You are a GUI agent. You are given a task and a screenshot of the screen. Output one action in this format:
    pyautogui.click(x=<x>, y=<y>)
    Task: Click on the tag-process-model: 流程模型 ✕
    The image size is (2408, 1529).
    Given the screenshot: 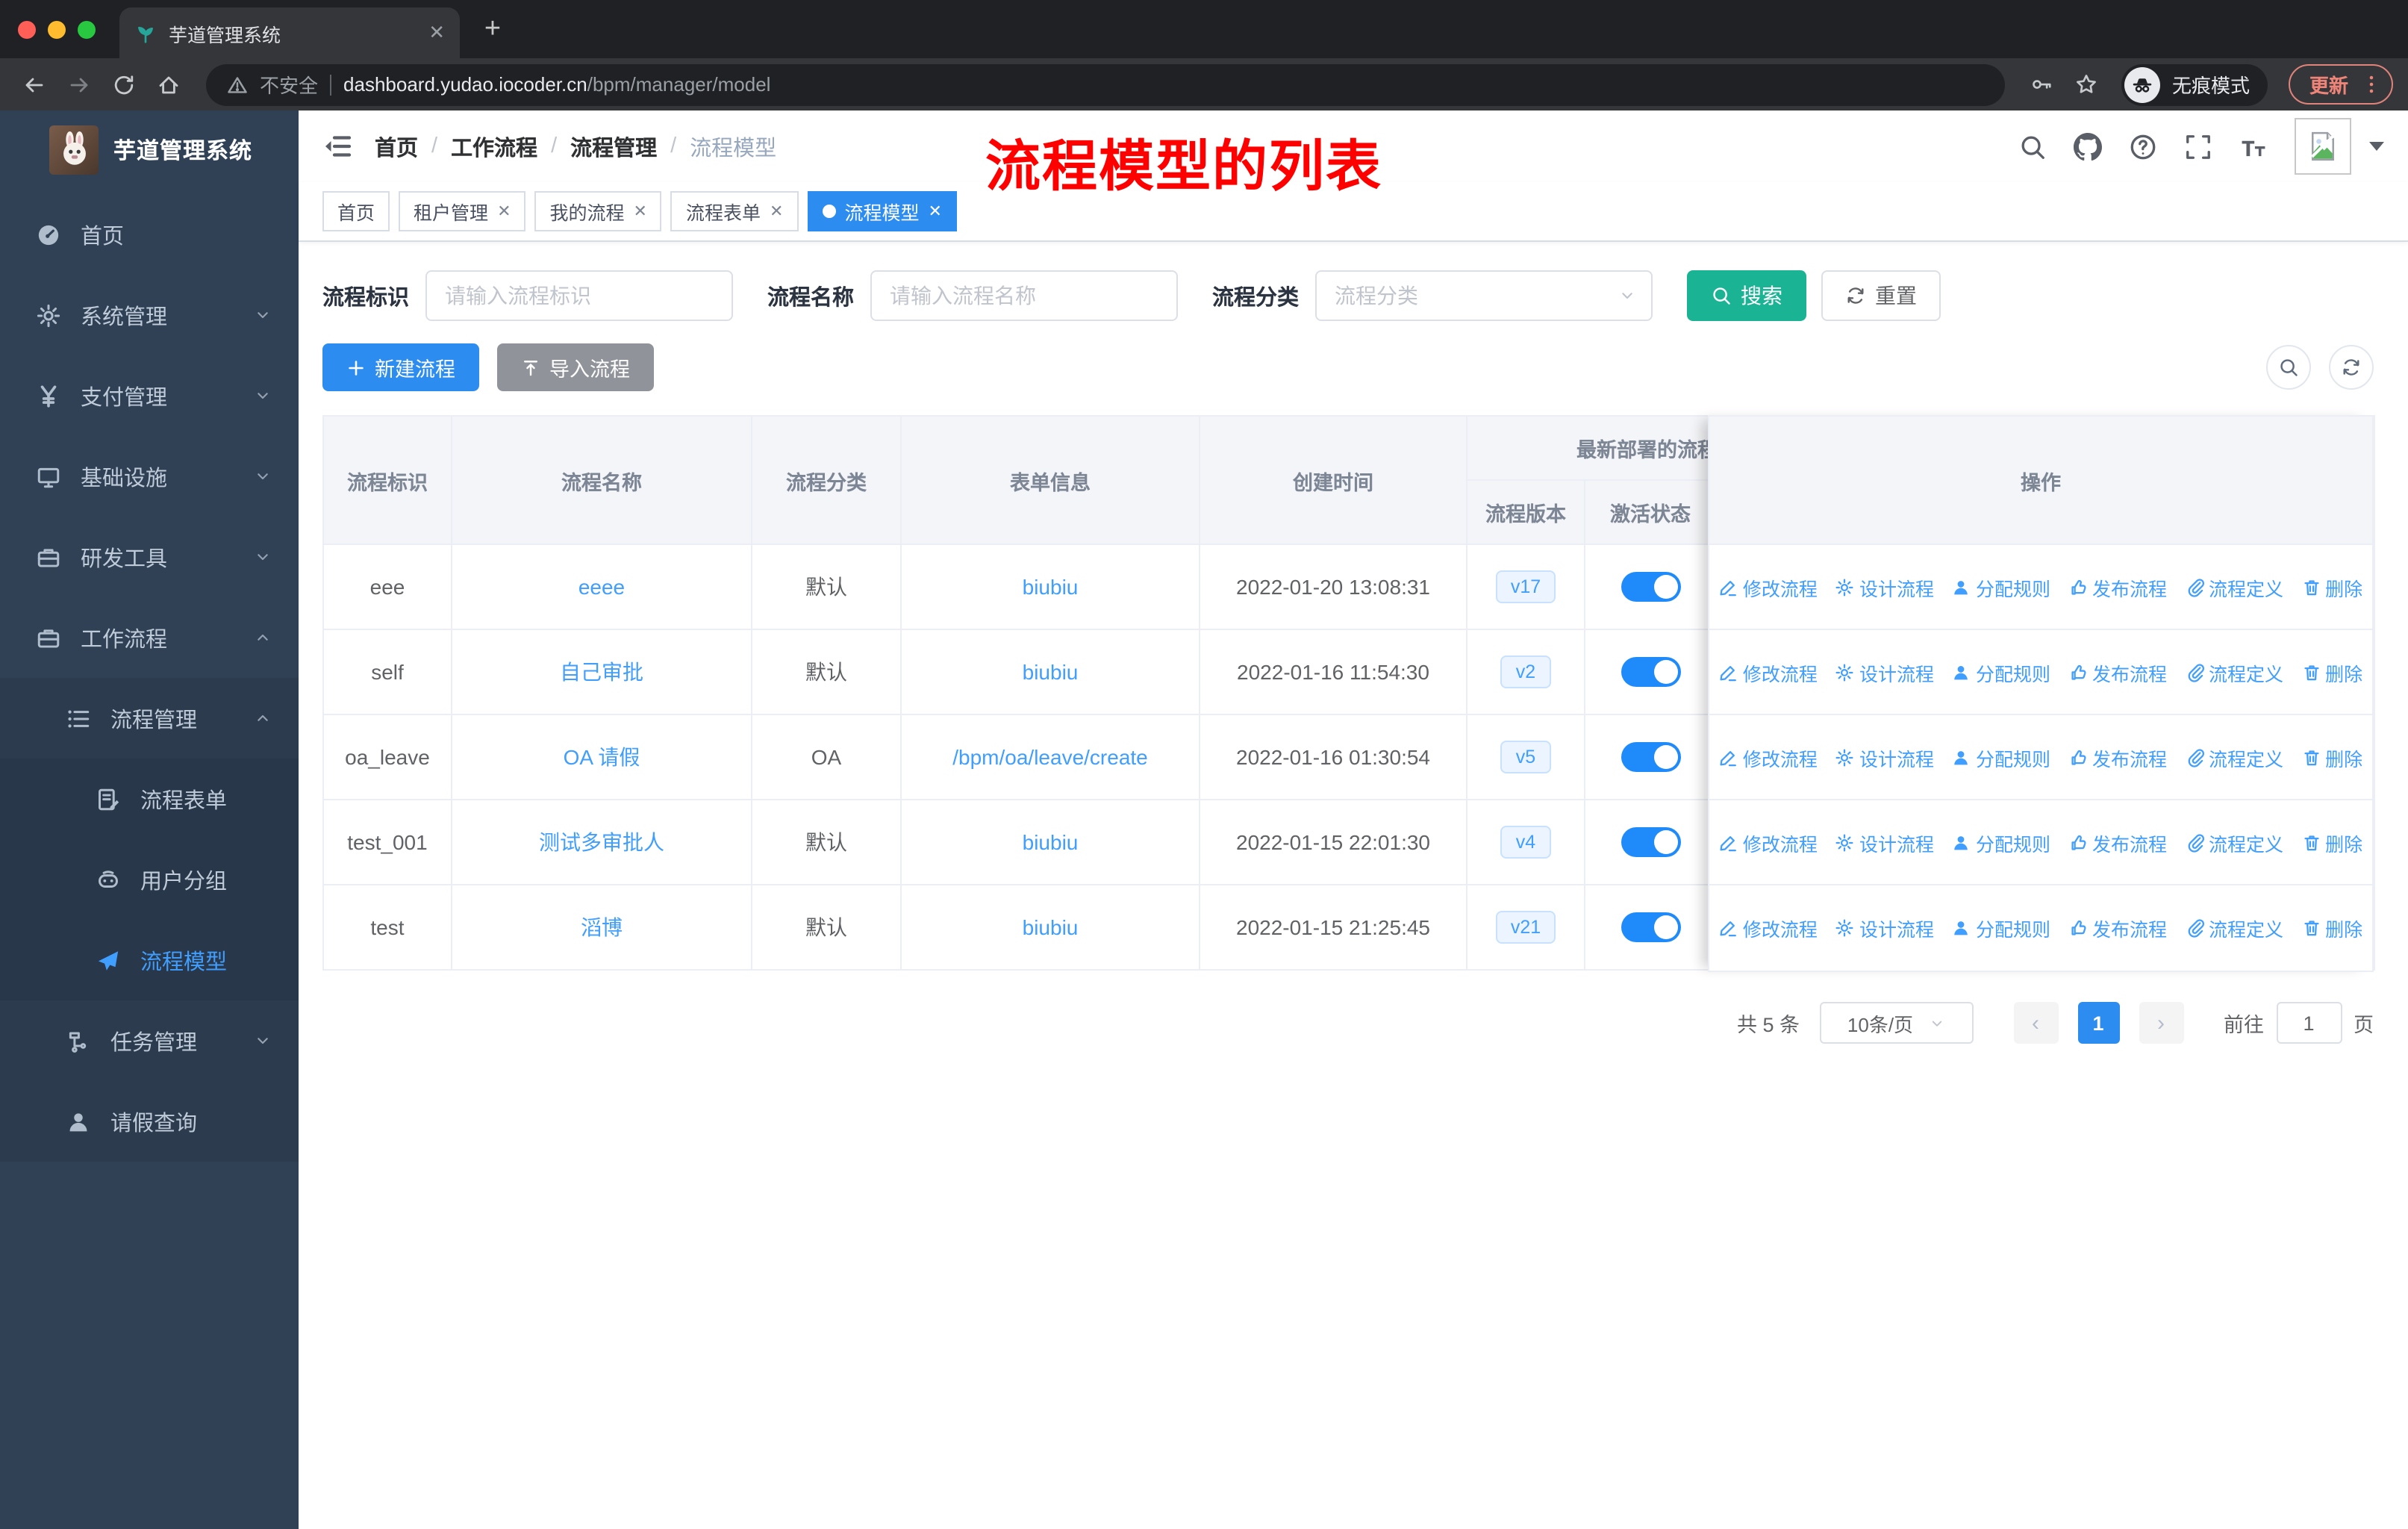 What is the action you would take?
    pyautogui.click(x=882, y=211)
    